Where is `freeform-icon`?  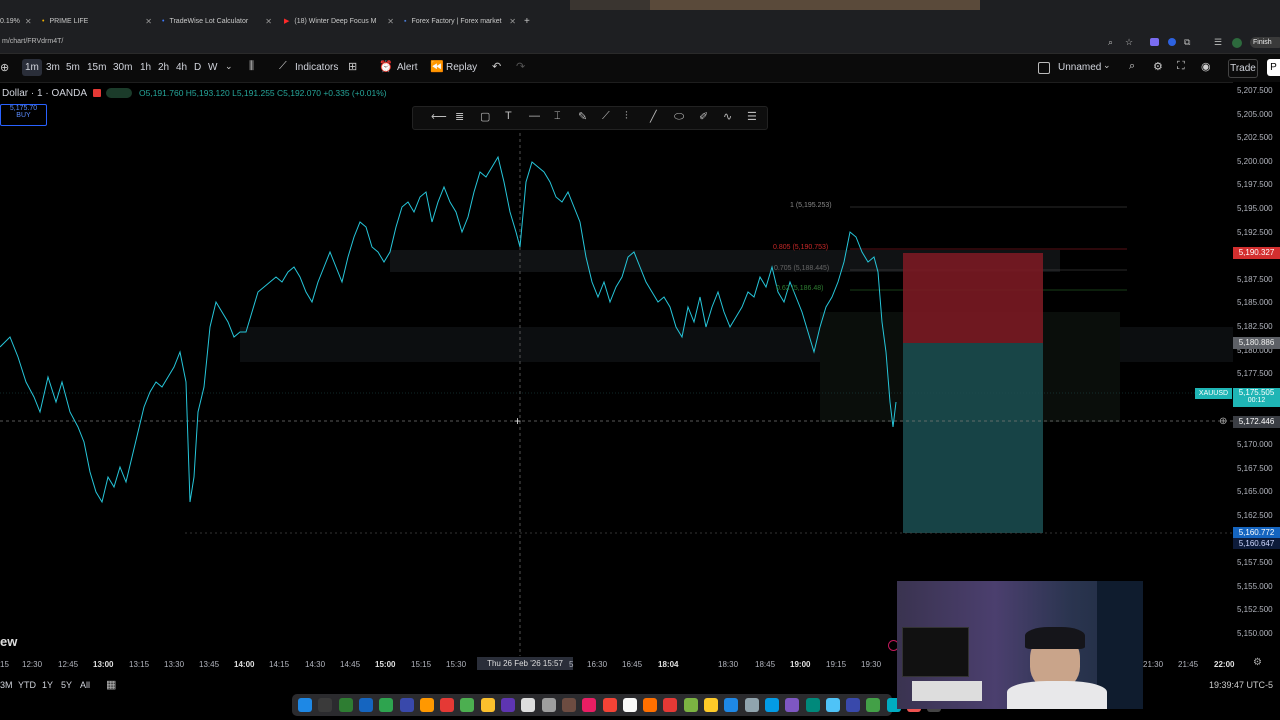
freeform-icon is located at coordinates (629, 705).